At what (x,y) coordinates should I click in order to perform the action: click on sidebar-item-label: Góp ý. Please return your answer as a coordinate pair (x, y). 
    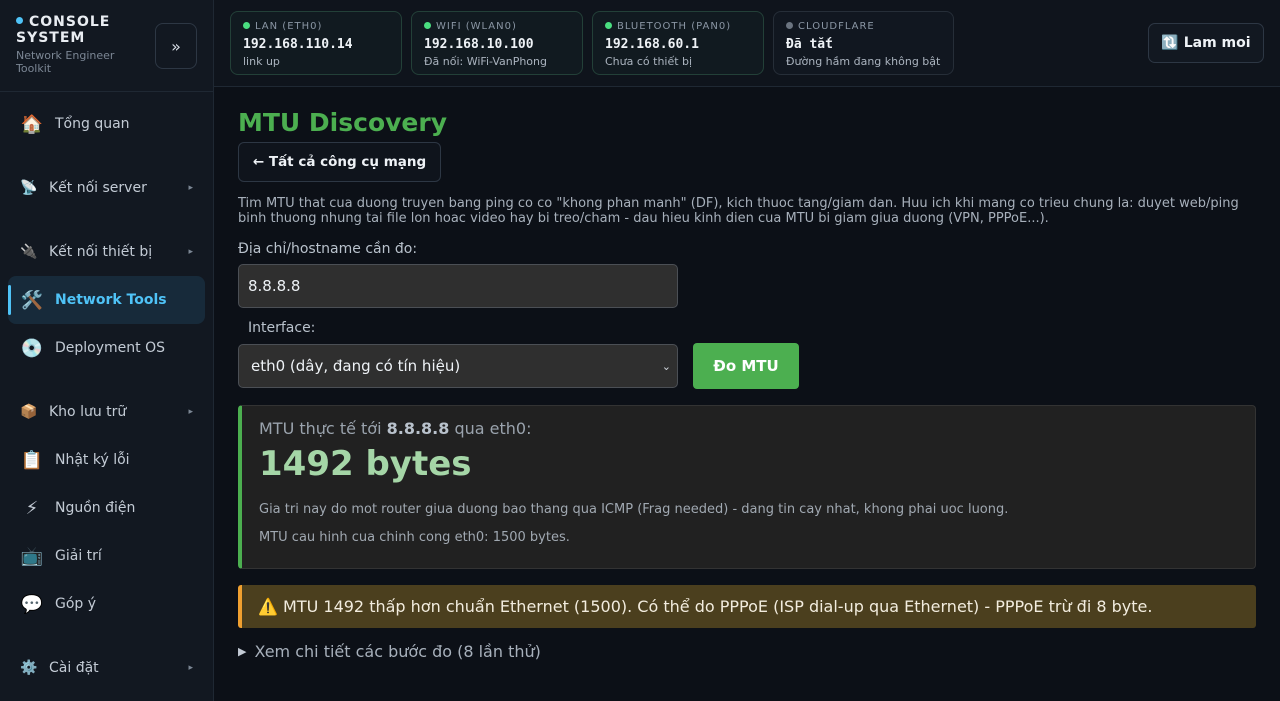
    Looking at the image, I should click on (76, 604).